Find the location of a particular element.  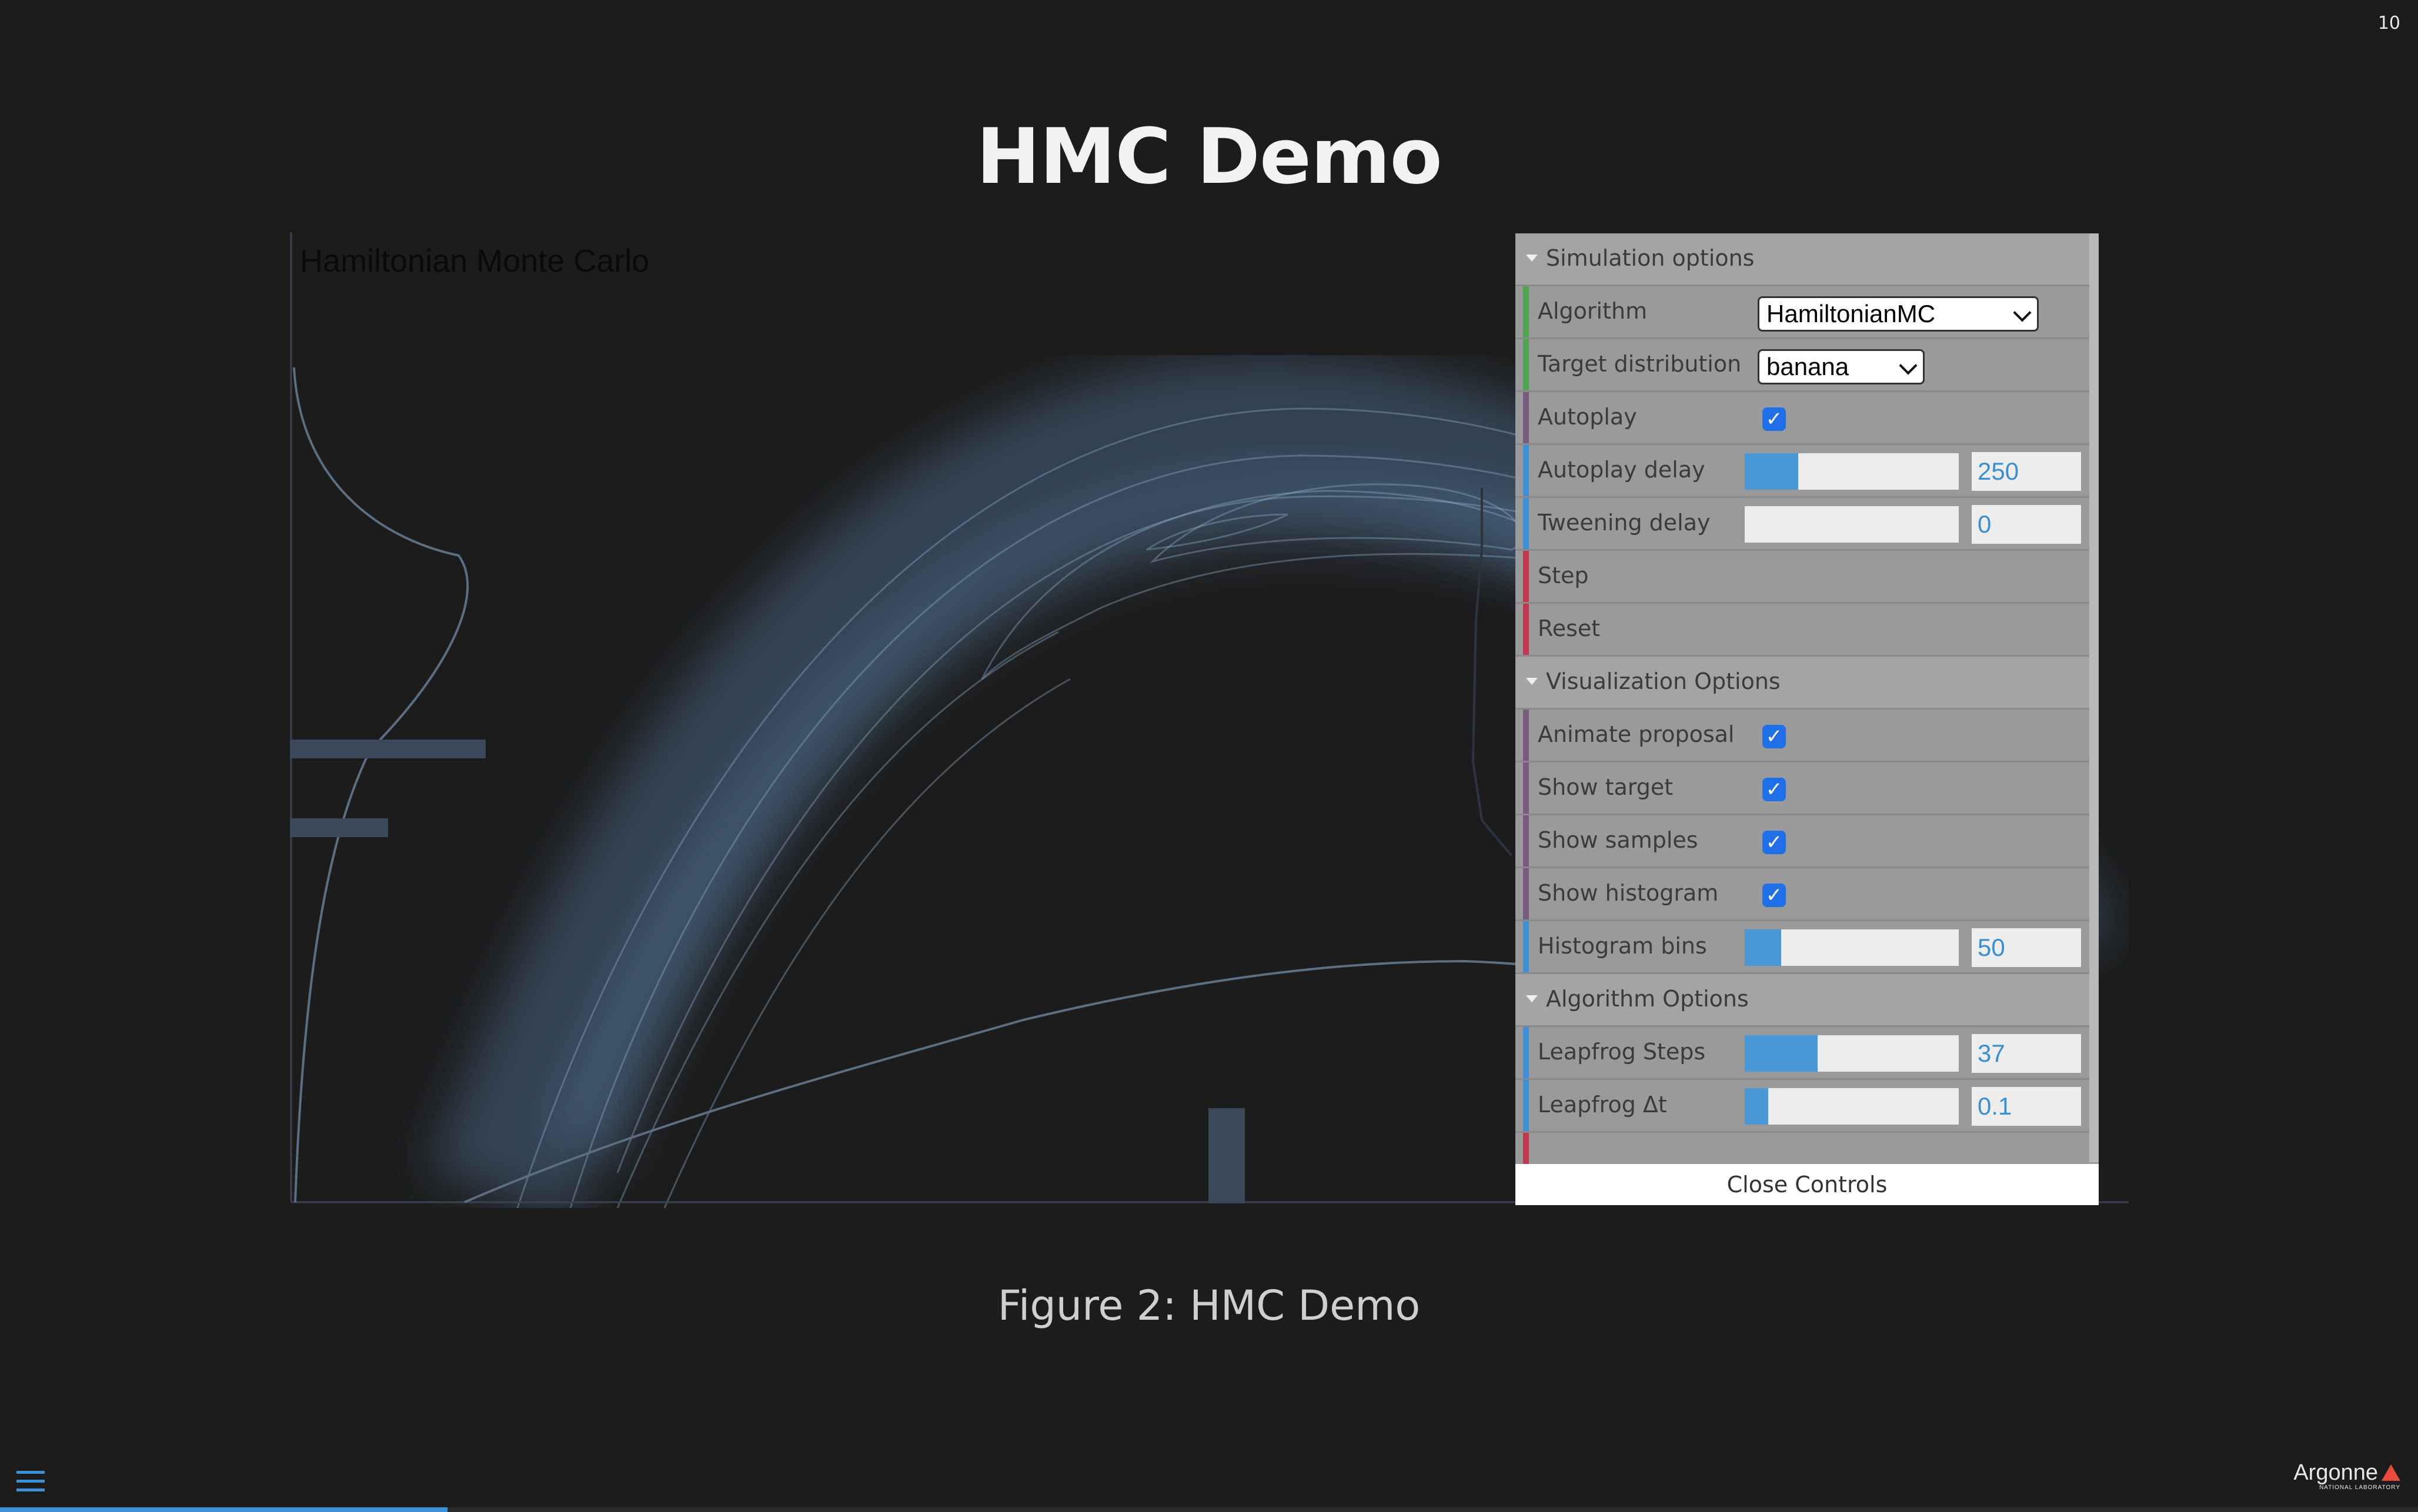

row-leapfrog-steps: Leapfrog Steps 37 is located at coordinates (1802, 1054).